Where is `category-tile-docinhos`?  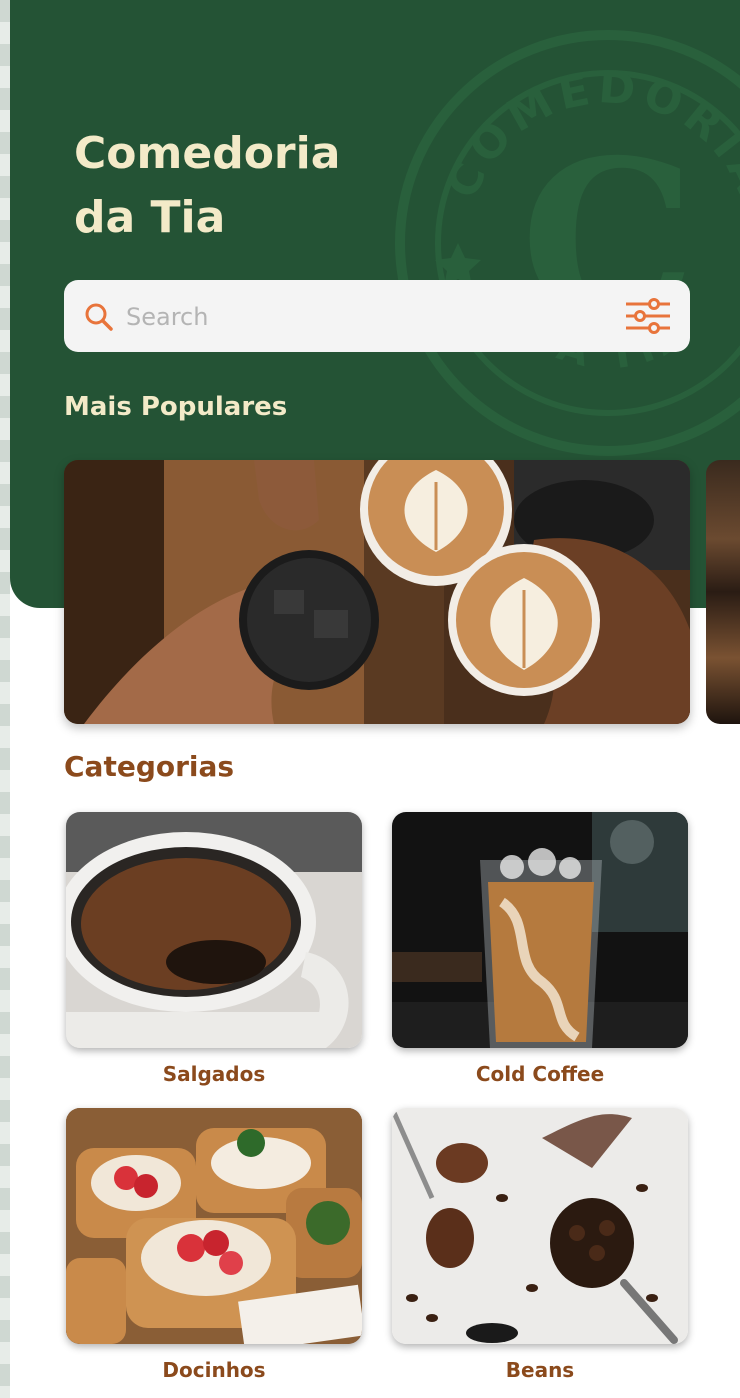 category-tile-docinhos is located at coordinates (214, 1226).